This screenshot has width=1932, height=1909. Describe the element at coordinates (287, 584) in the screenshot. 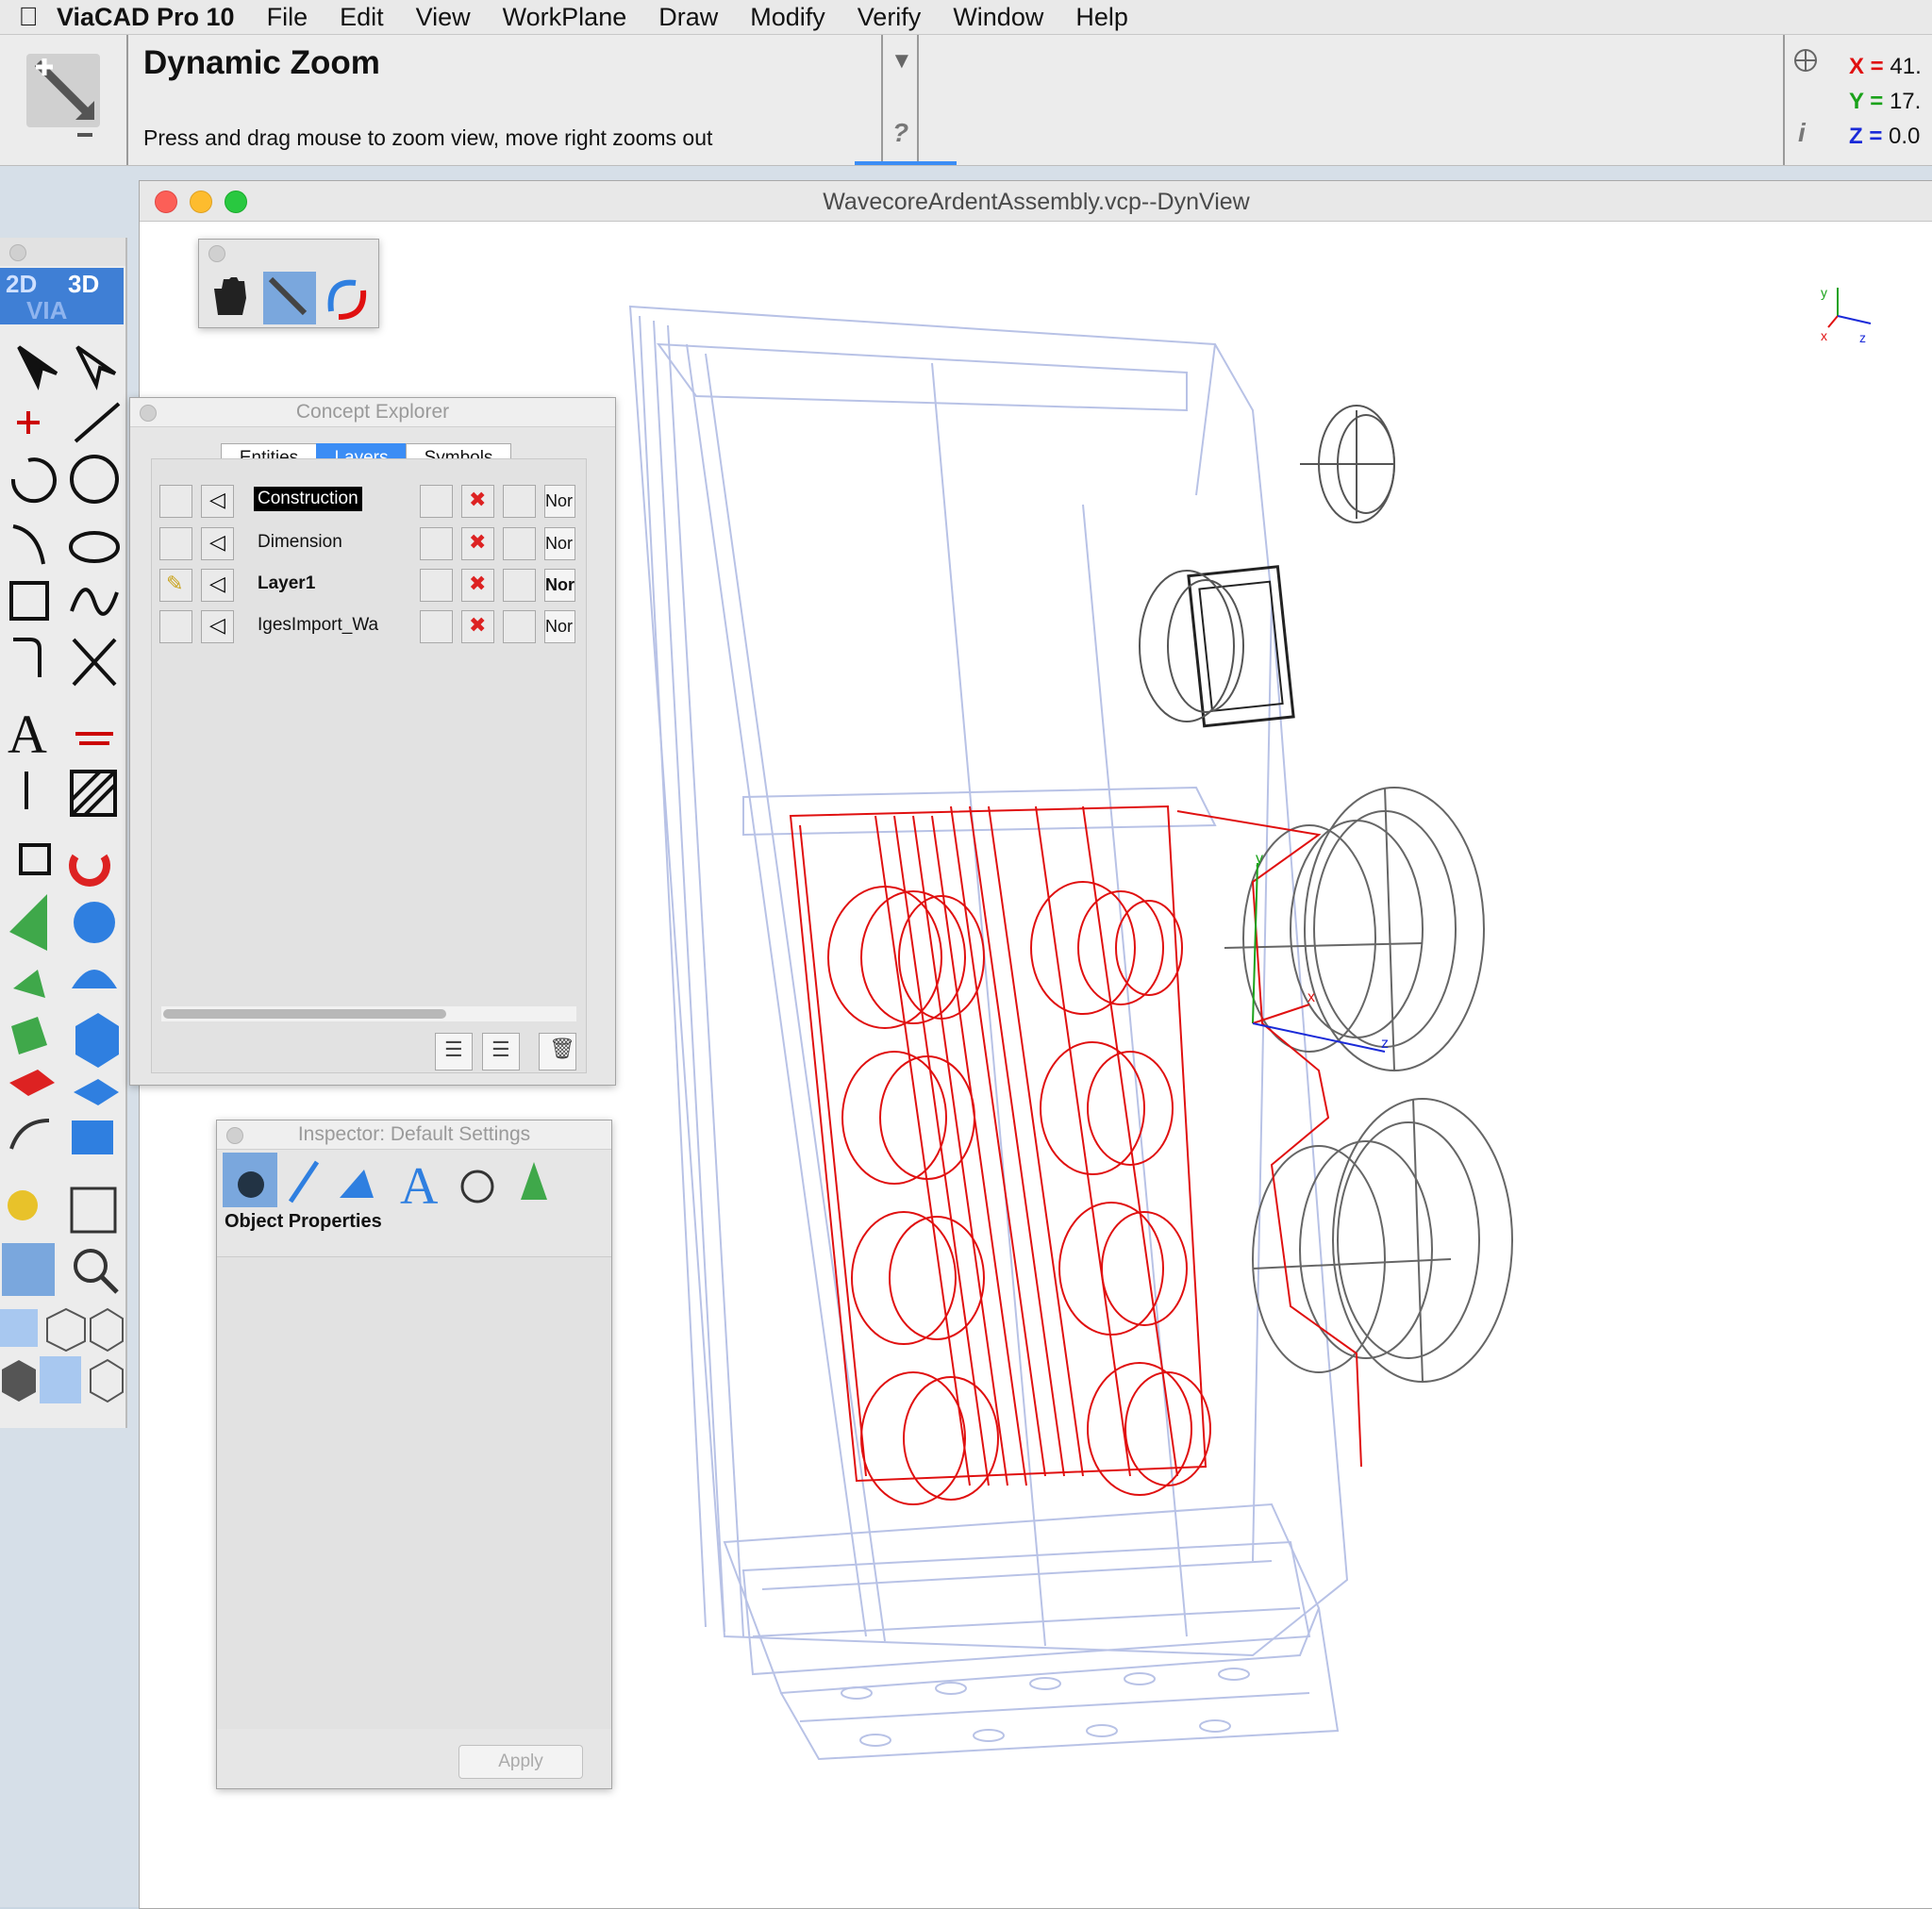

I see `layer-name: Layer1` at that location.